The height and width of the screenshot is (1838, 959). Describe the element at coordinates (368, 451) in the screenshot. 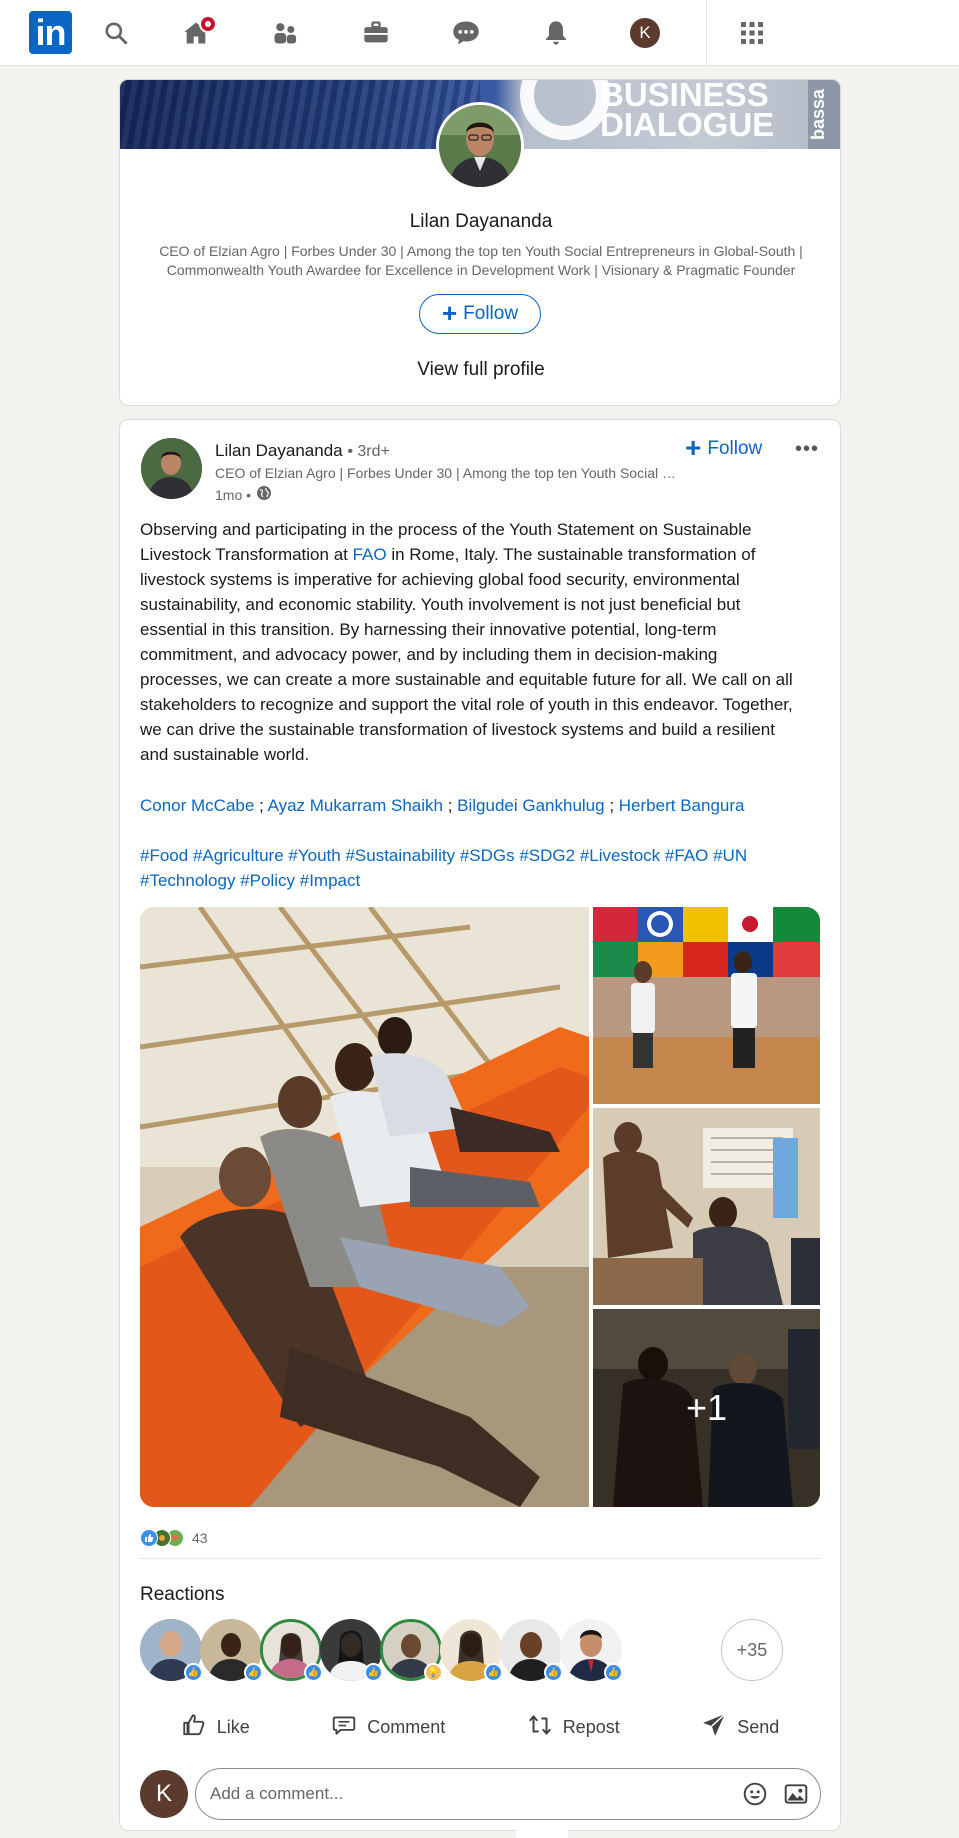

I see `connection-degree: • 3rd+` at that location.